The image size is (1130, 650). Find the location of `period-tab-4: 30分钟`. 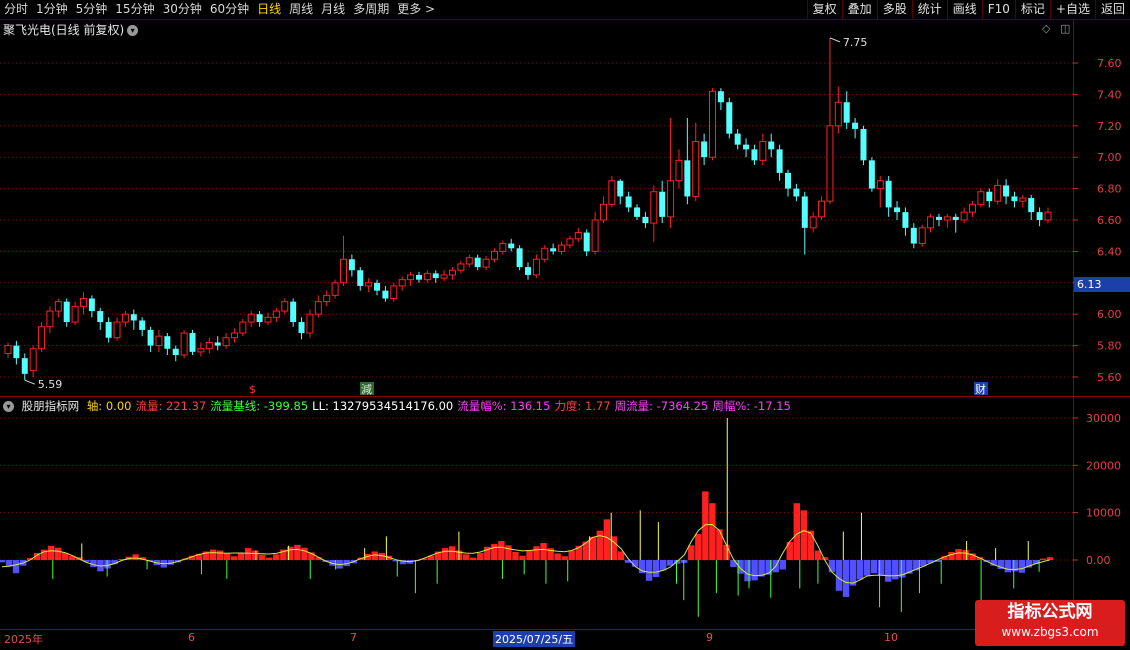

period-tab-4: 30分钟 is located at coordinates (182, 9).